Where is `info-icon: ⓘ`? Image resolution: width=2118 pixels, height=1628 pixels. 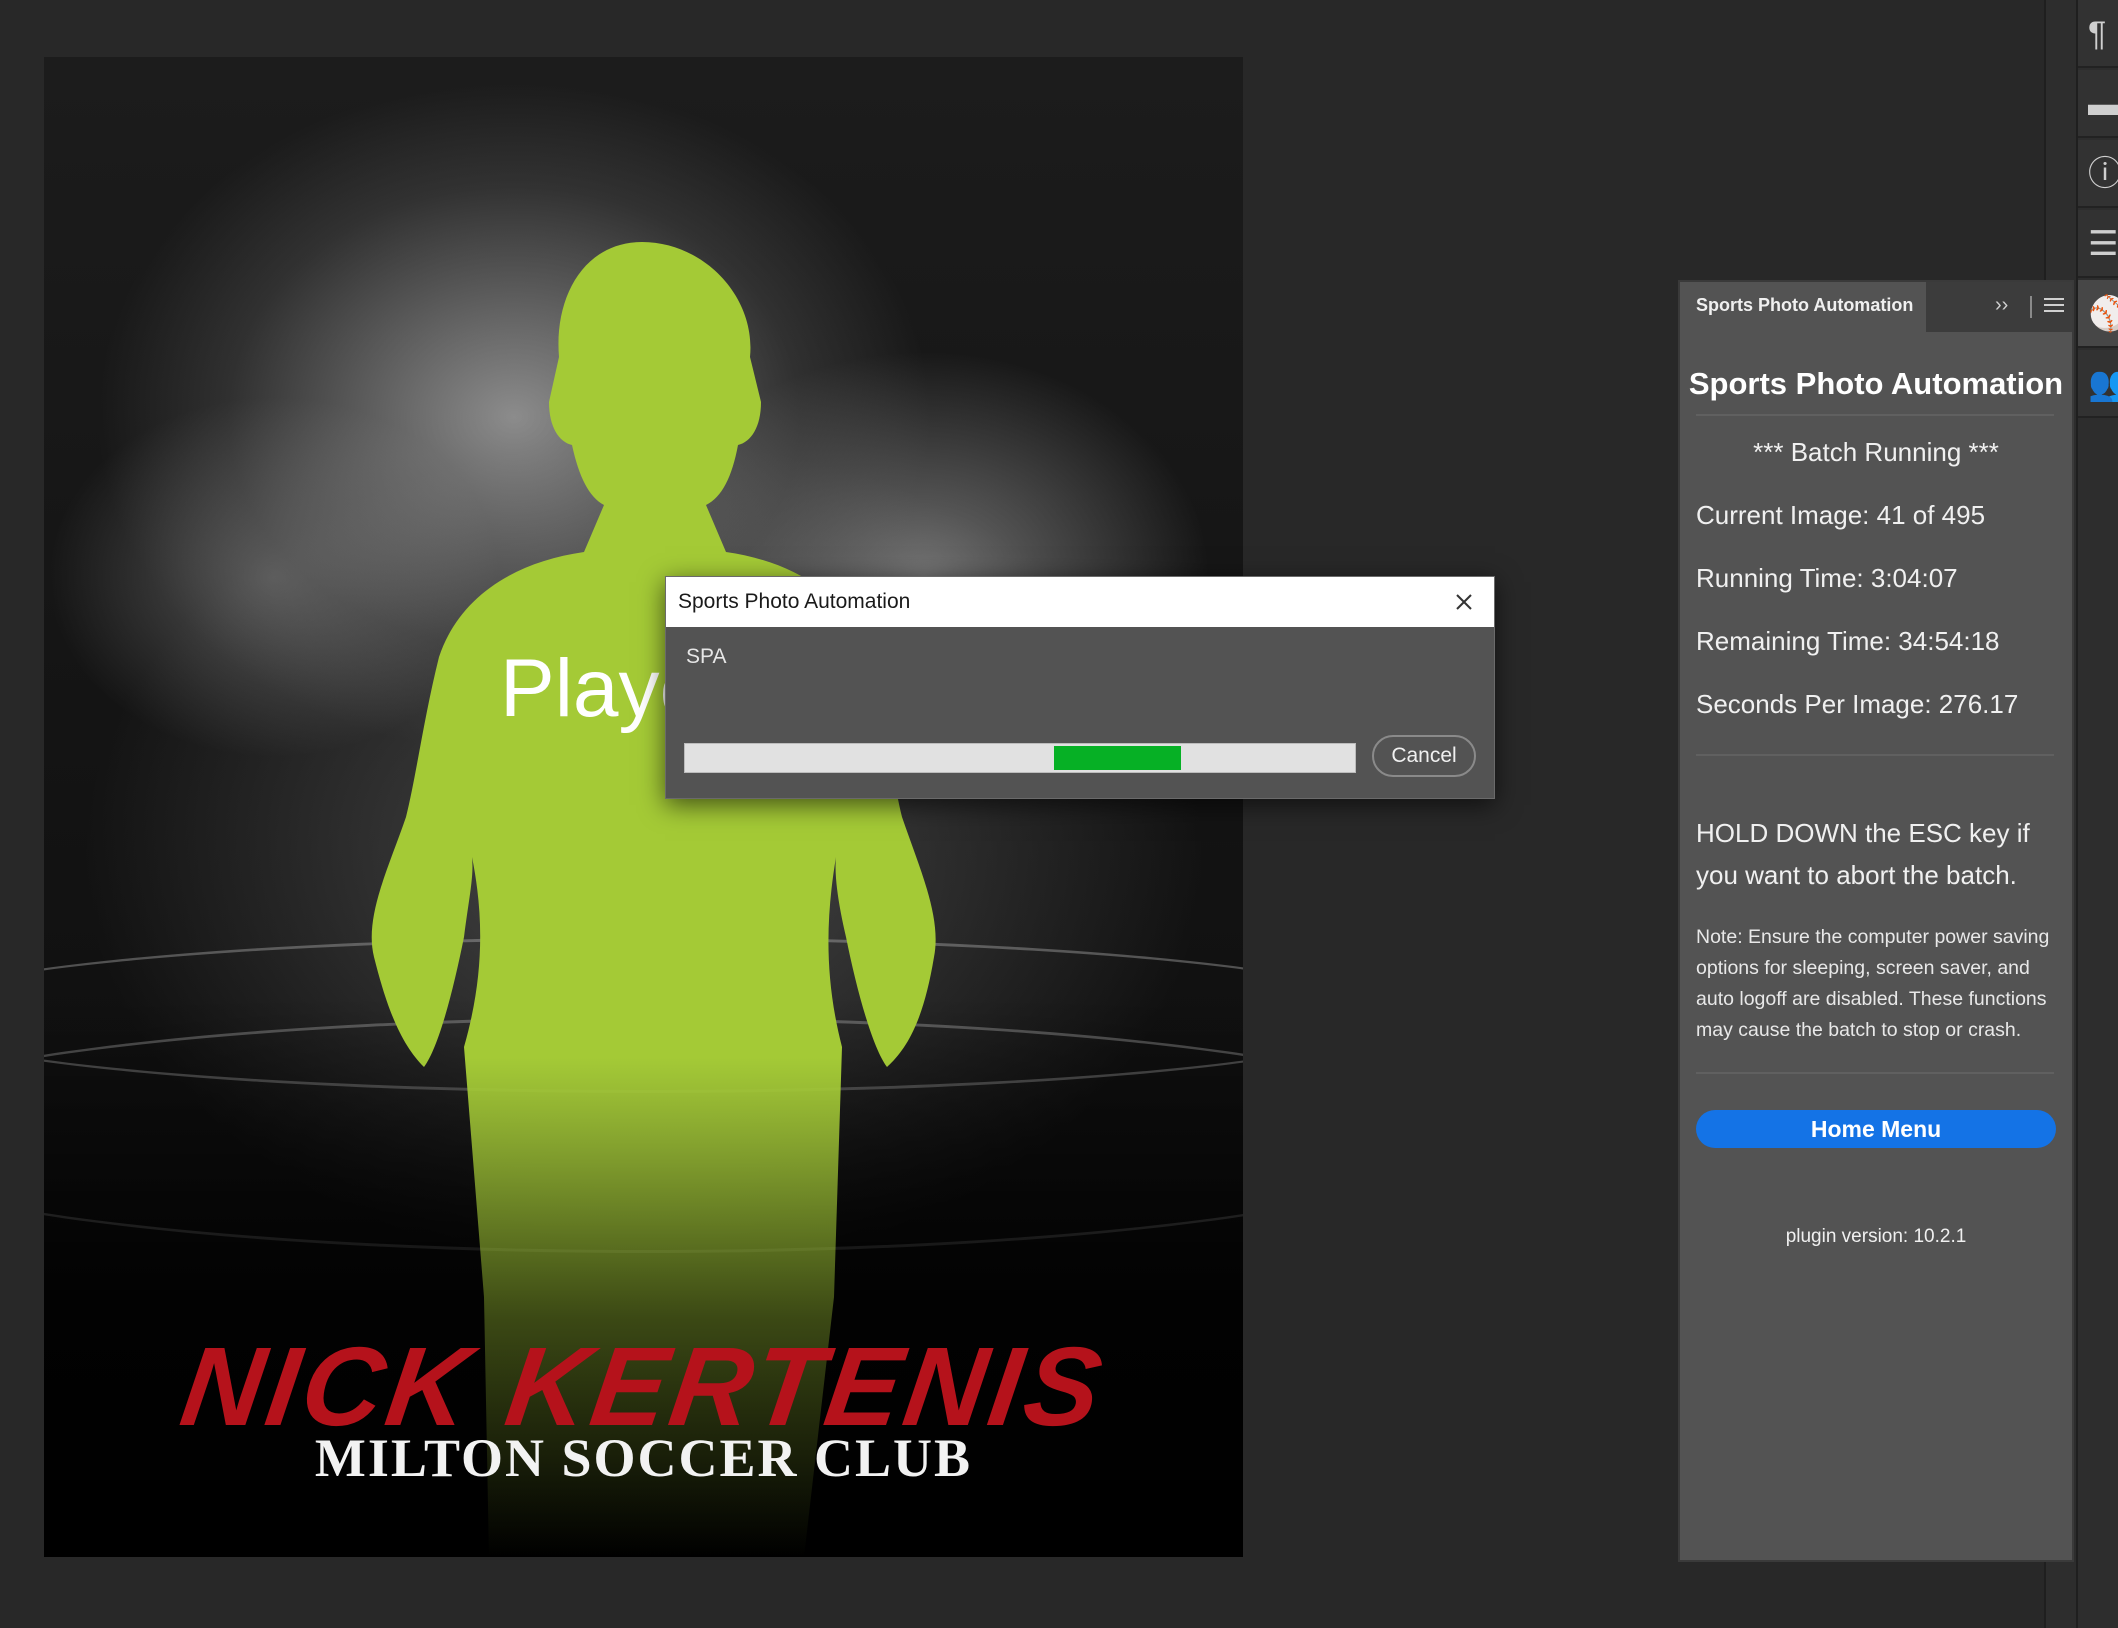 info-icon: ⓘ is located at coordinates (2098, 174).